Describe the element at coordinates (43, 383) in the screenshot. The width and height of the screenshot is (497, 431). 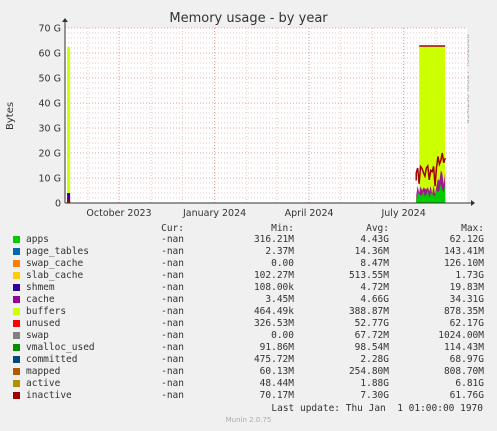
I see `legend-name: active` at that location.